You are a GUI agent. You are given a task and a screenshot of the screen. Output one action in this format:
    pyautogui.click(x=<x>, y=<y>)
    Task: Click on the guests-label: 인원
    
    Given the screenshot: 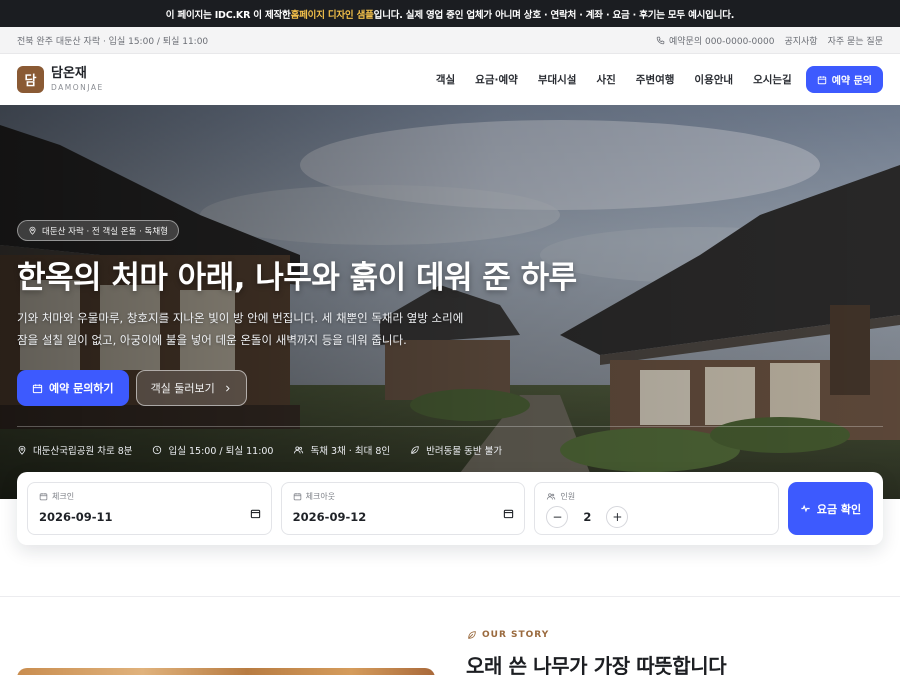 What is the action you would take?
    pyautogui.click(x=568, y=496)
    